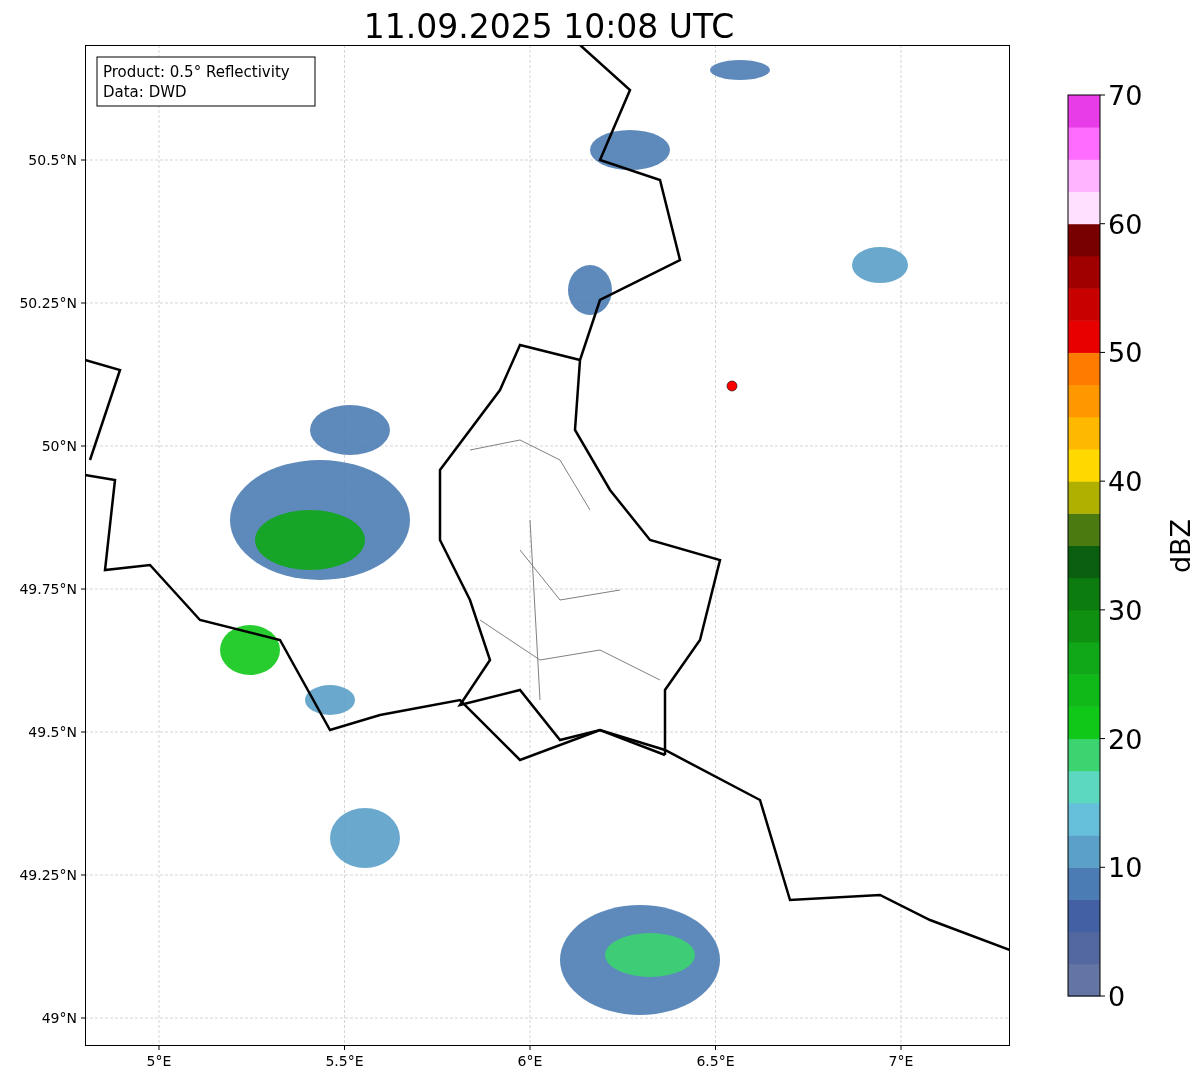 Image resolution: width=1202 pixels, height=1081 pixels. Describe the element at coordinates (52, 732) in the screenshot. I see `axis-label: 49.5°N` at that location.